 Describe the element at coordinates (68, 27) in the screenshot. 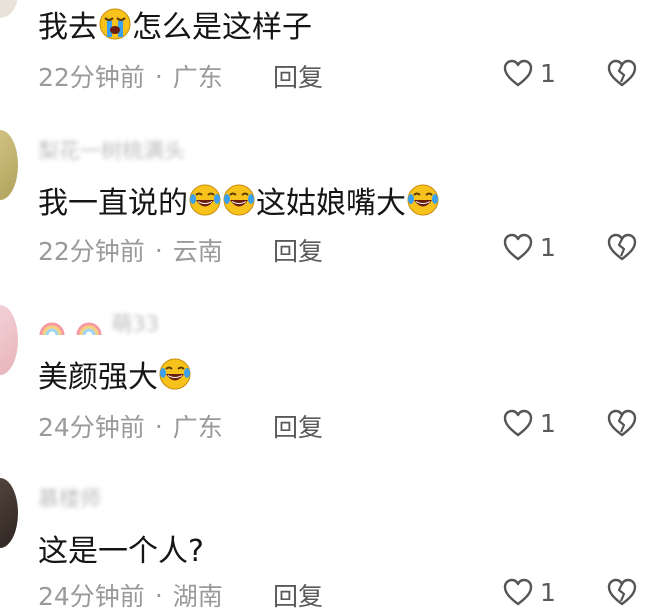

I see `comment-text: 我去` at that location.